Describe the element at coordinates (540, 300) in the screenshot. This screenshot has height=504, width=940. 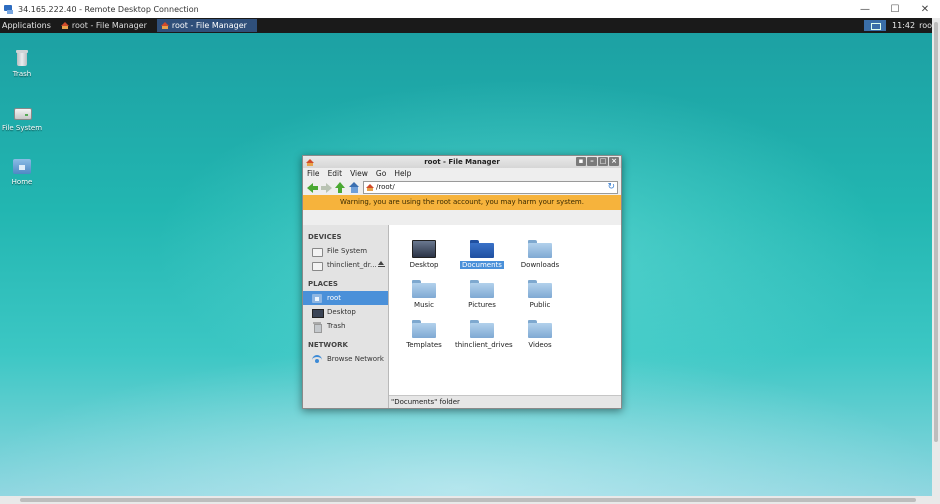
I see `folder-public: Public` at that location.